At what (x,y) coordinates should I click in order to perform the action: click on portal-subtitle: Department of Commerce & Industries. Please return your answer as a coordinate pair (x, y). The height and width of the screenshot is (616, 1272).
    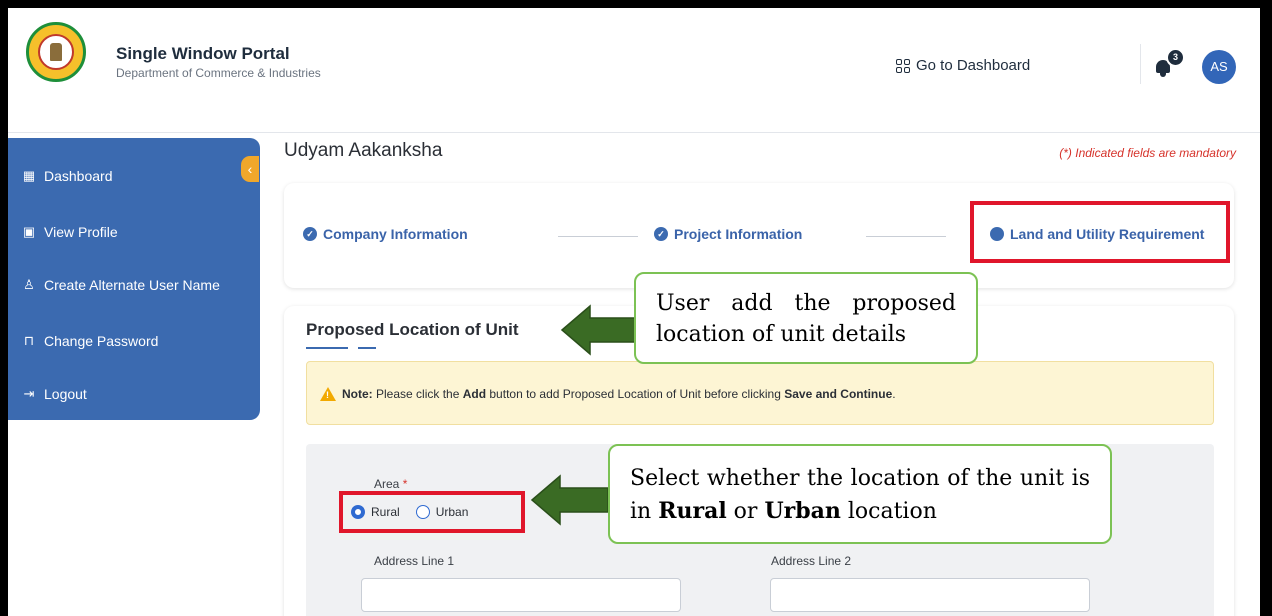
    Looking at the image, I should click on (218, 73).